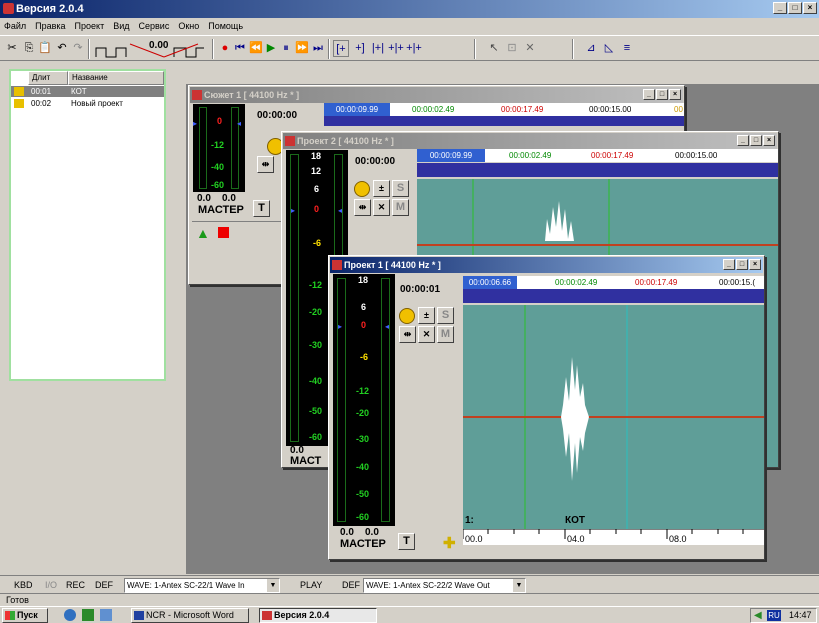 The width and height of the screenshot is (819, 623). What do you see at coordinates (50, 26) in the screenshot?
I see `menu-edit: Правка` at bounding box center [50, 26].